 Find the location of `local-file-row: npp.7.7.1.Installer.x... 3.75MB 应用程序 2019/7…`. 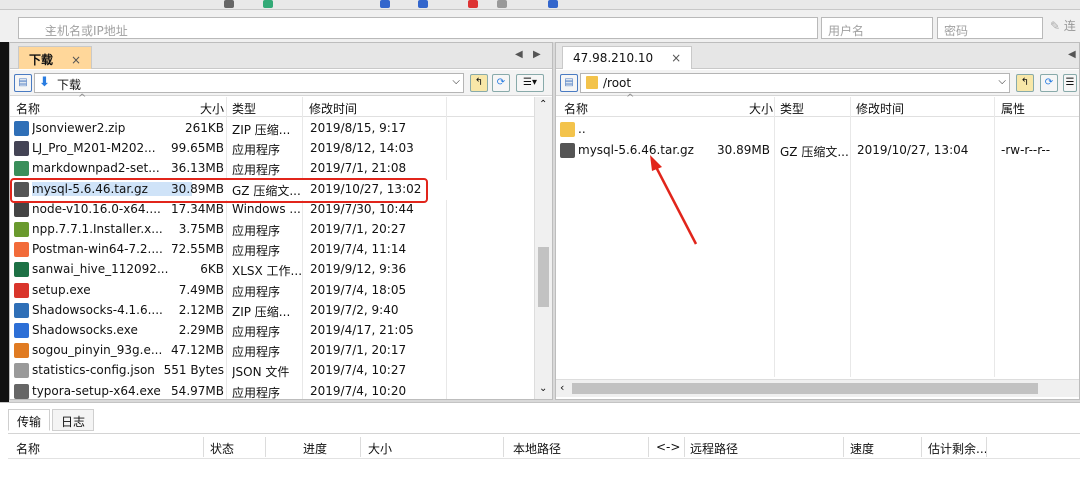

local-file-row: npp.7.7.1.Installer.x... 3.75MB 应用程序 2019/7… is located at coordinates (281, 230).